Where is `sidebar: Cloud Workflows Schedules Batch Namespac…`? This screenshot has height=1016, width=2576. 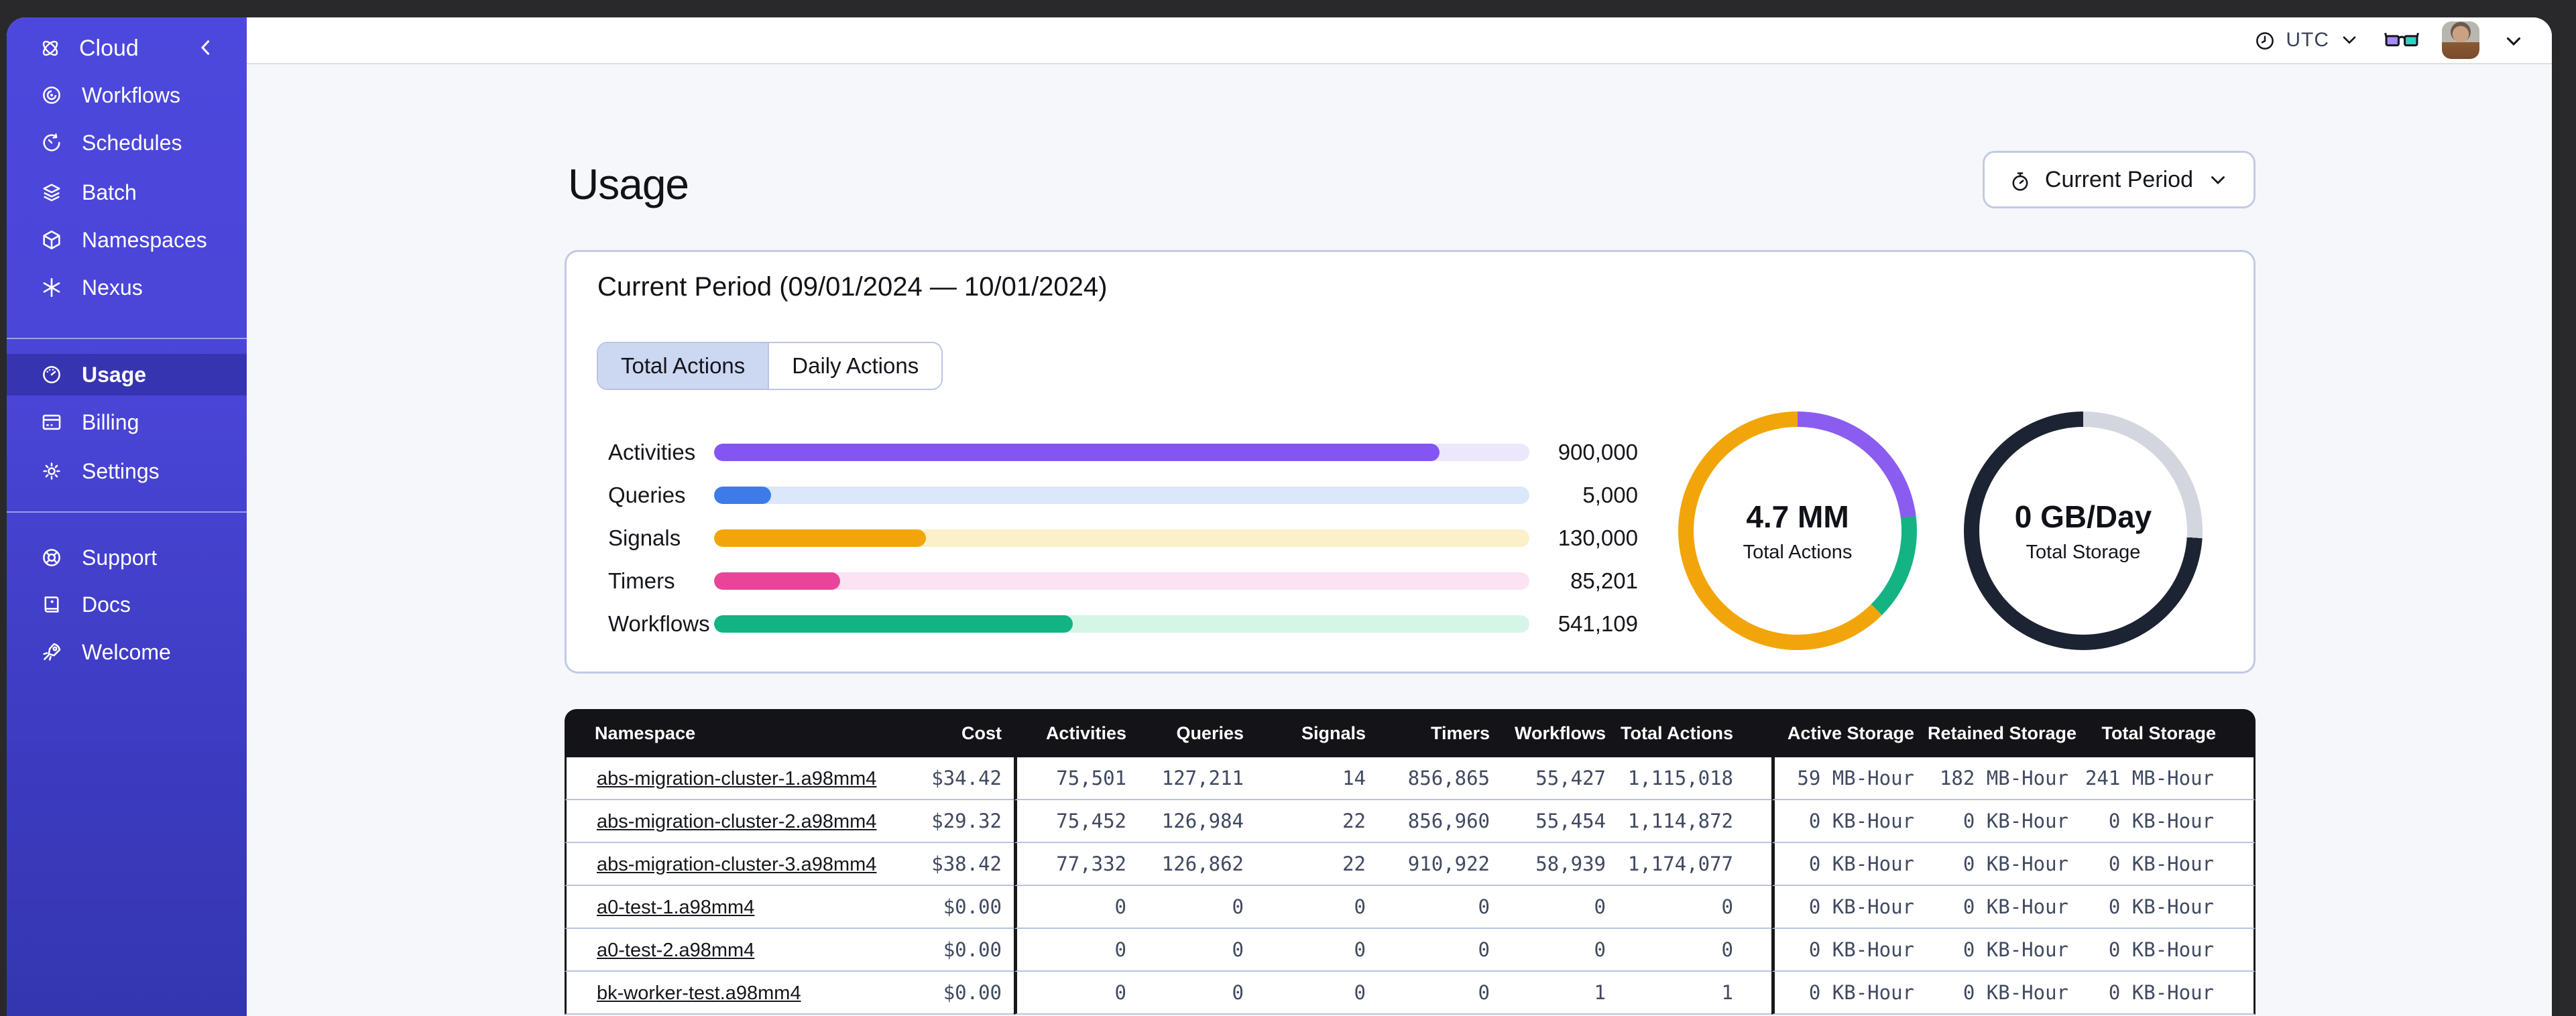 sidebar: Cloud Workflows Schedules Batch Namespac… is located at coordinates (127, 516).